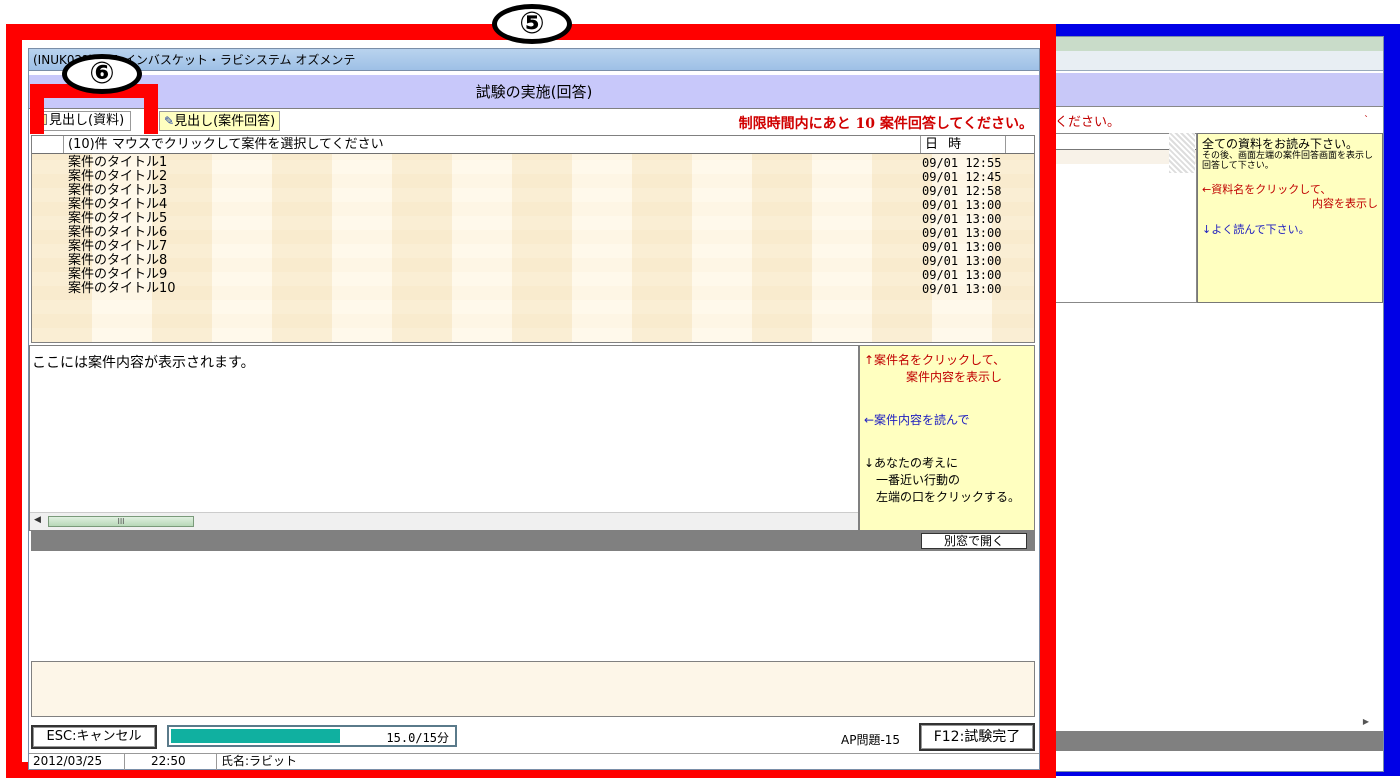 The image size is (1400, 780). I want to click on answer-area, so click(533, 689).